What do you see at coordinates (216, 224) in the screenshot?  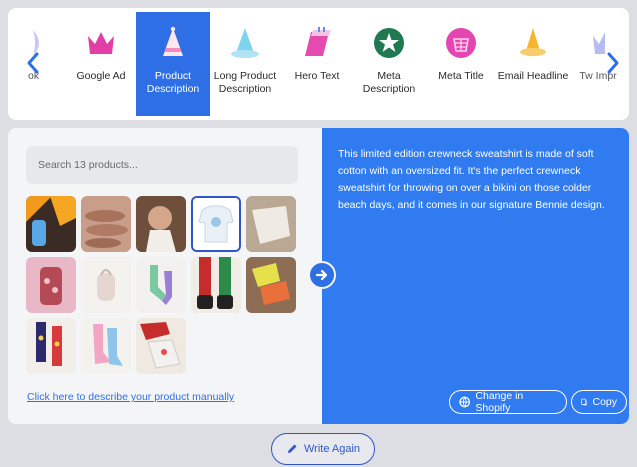 I see `product-thumb-selected` at bounding box center [216, 224].